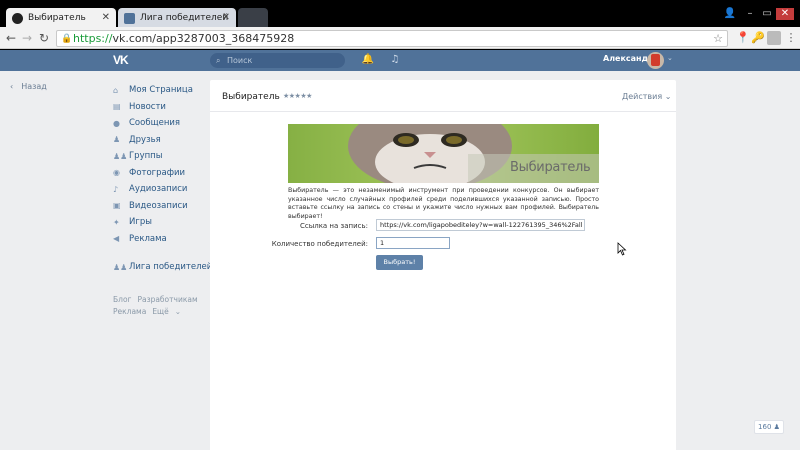 Image resolution: width=800 pixels, height=450 pixels. Describe the element at coordinates (443, 153) in the screenshot. I see `app-banner: Выбиратель` at that location.